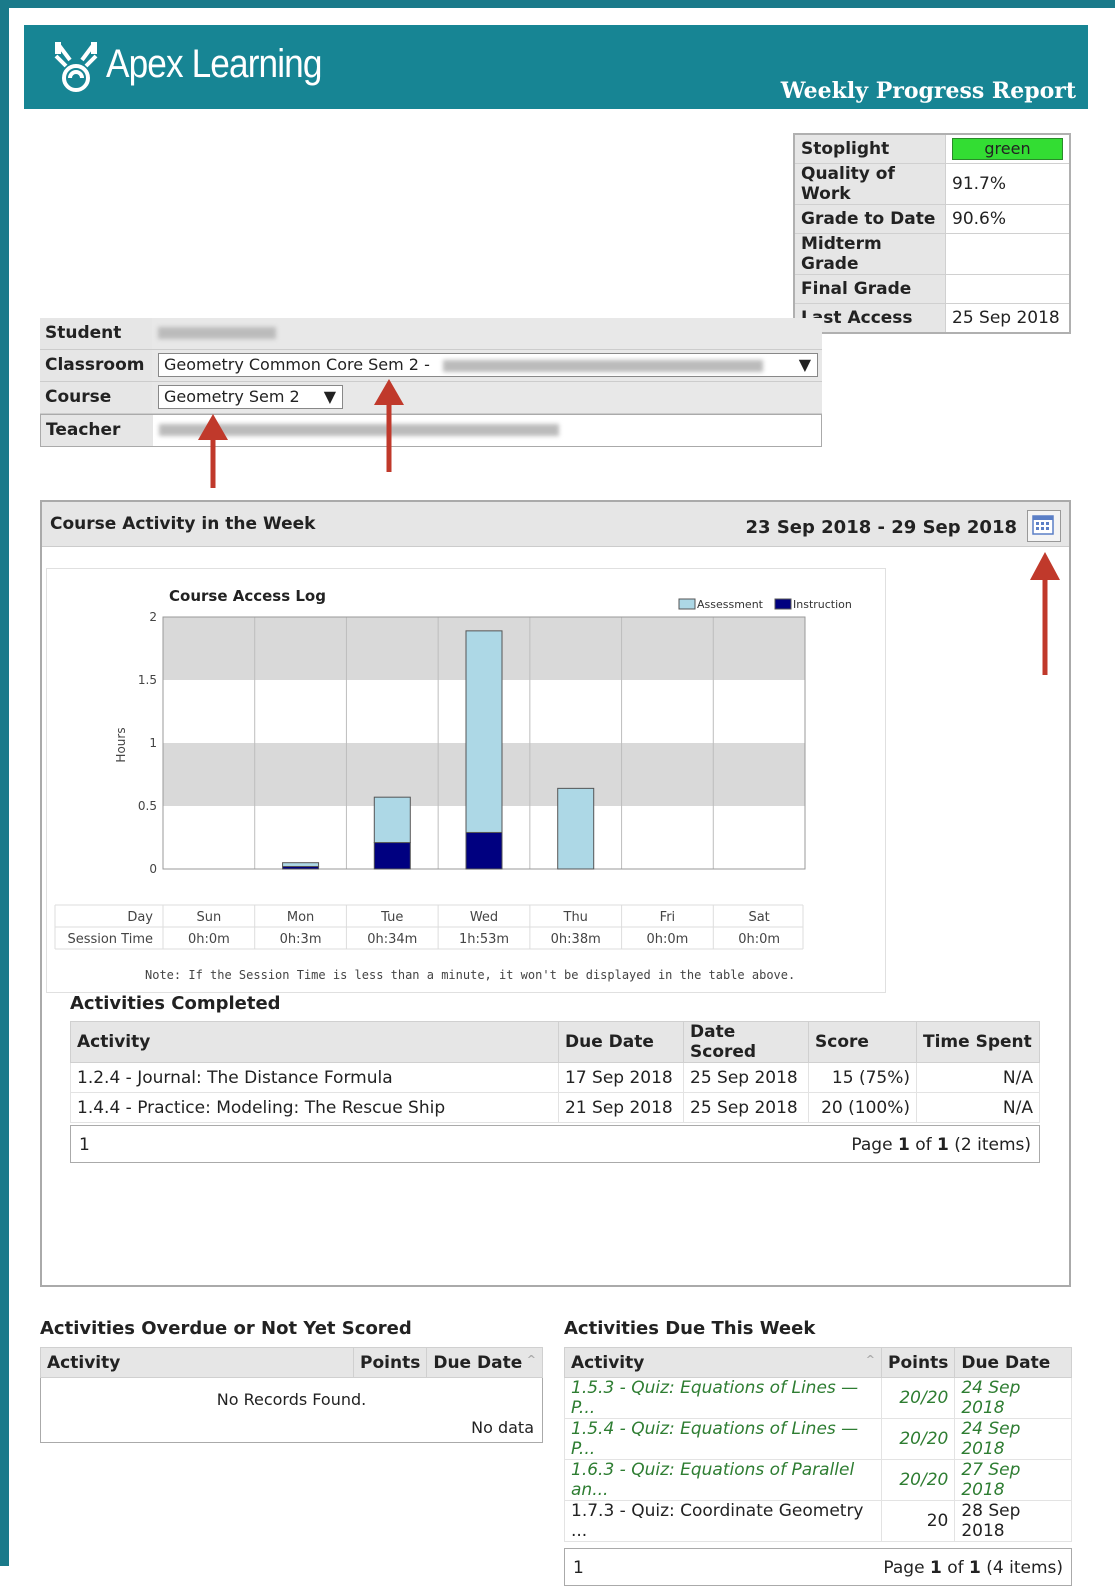  What do you see at coordinates (392, 939) in the screenshot?
I see `session-time: 0h:34m` at bounding box center [392, 939].